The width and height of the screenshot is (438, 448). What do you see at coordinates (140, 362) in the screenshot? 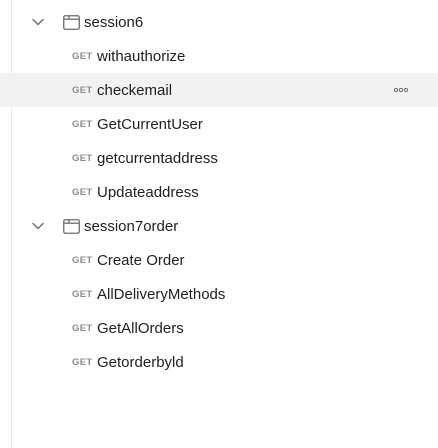
I see `request-label: Getorderbyld` at bounding box center [140, 362].